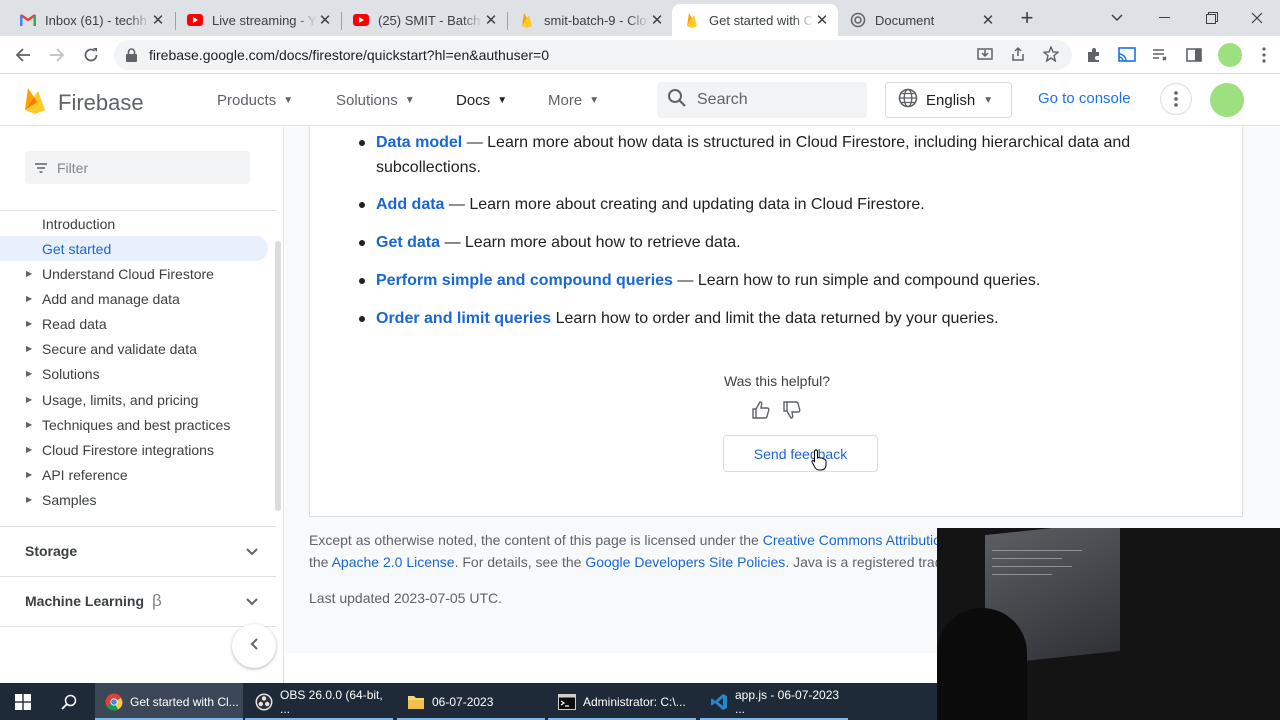 This screenshot has width=1280, height=720. I want to click on language-select: English ▼, so click(948, 100).